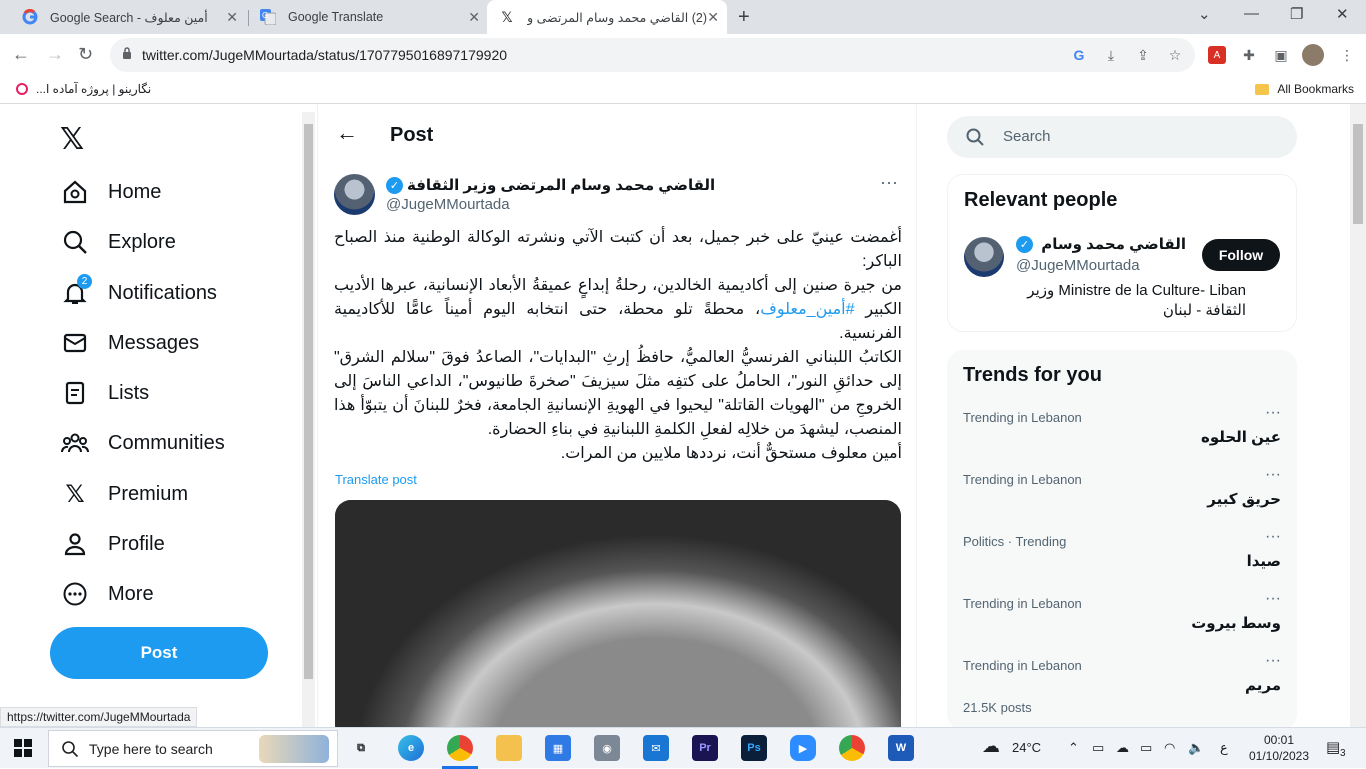  Describe the element at coordinates (1022, 479) in the screenshot. I see `trend-context: Trending in Lebanon` at that location.